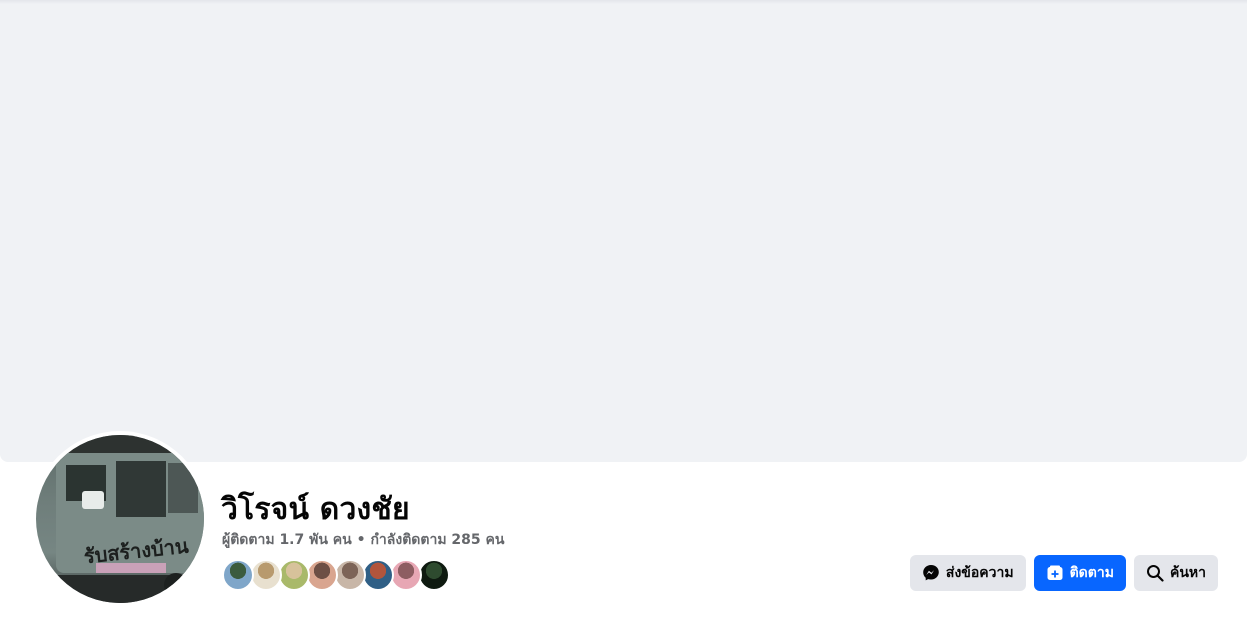 The width and height of the screenshot is (1247, 621). What do you see at coordinates (437, 540) in the screenshot?
I see `following-count: กำลังติดตาม 285 คน` at bounding box center [437, 540].